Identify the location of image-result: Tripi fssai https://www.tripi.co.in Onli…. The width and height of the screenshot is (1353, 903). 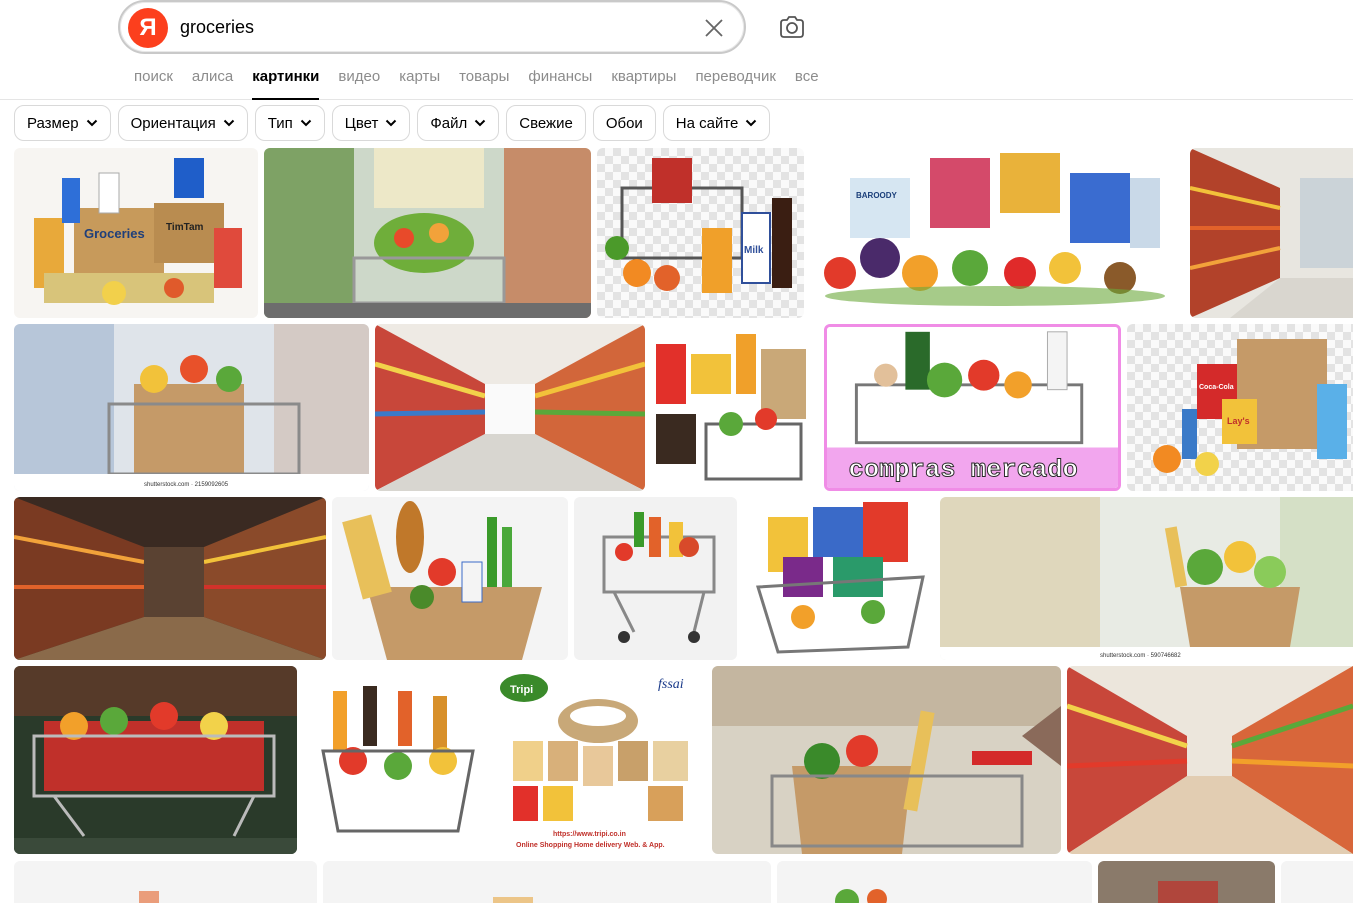
(602, 760).